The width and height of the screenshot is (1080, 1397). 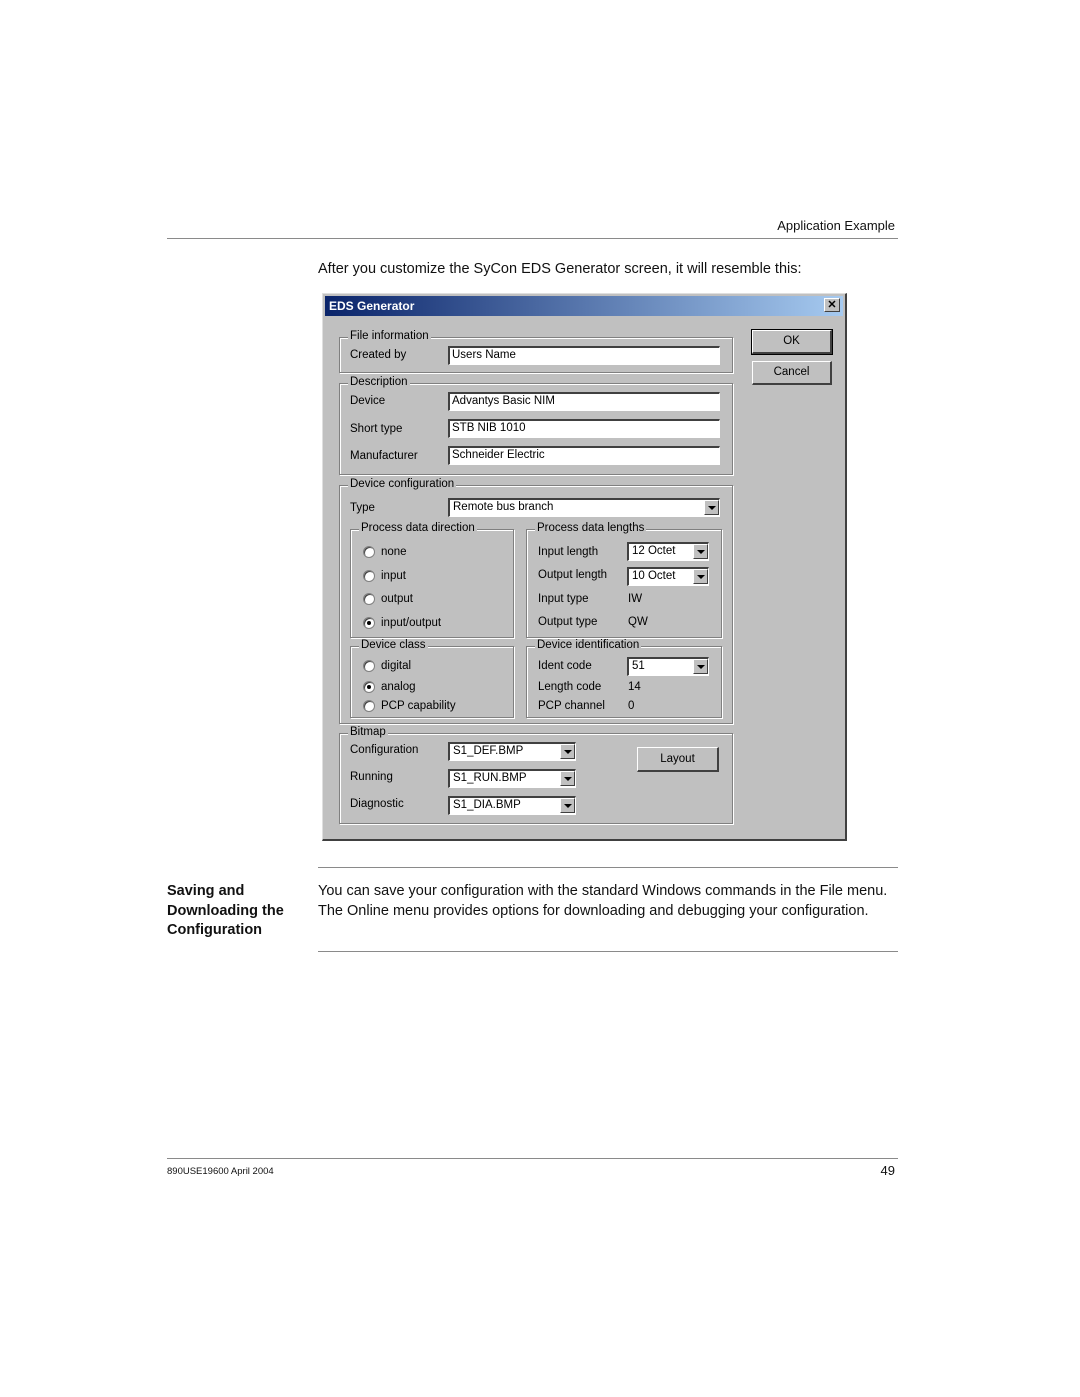 What do you see at coordinates (638, 666) in the screenshot?
I see `ident-code-value: 51` at bounding box center [638, 666].